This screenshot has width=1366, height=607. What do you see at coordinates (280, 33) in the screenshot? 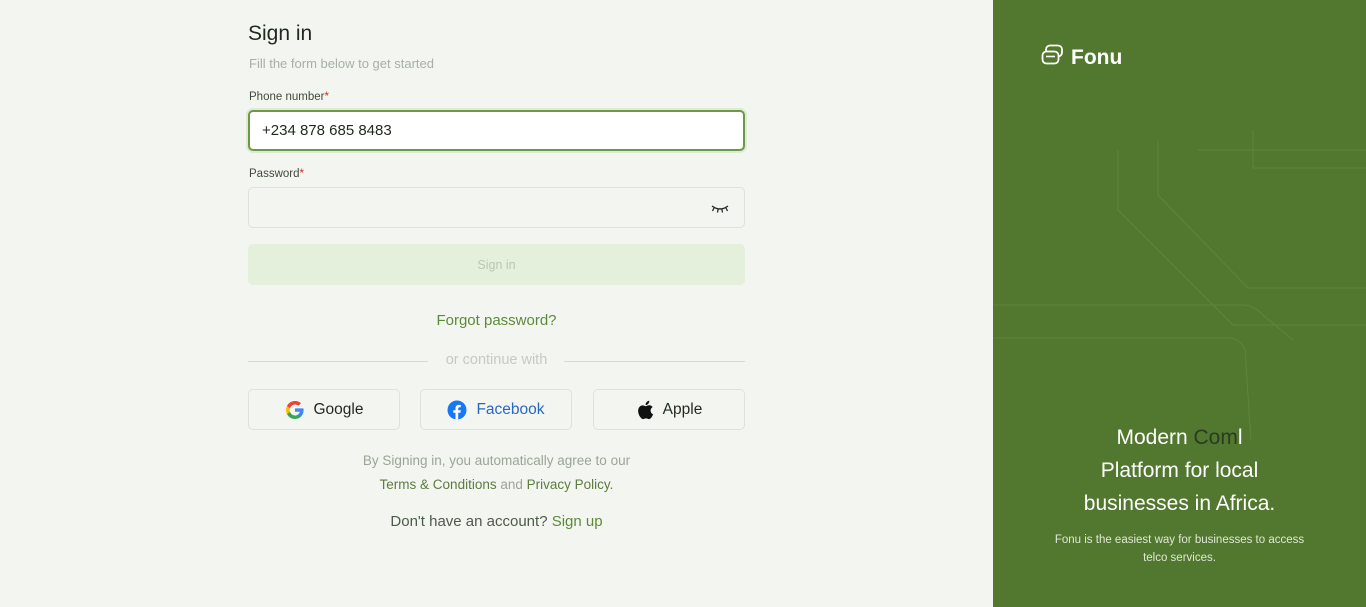
I see `page-title: Sign in` at bounding box center [280, 33].